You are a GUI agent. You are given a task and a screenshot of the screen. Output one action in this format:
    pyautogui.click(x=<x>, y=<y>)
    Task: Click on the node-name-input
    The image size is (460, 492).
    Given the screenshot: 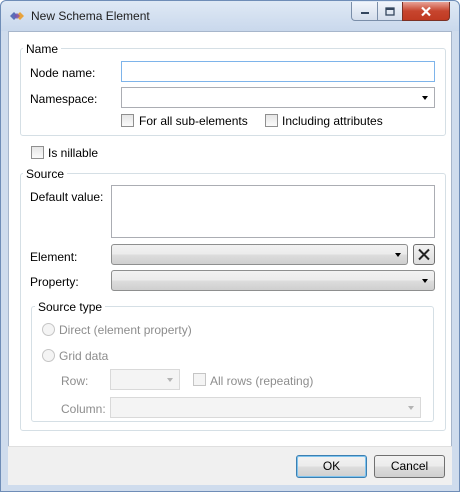 What is the action you would take?
    pyautogui.click(x=278, y=71)
    